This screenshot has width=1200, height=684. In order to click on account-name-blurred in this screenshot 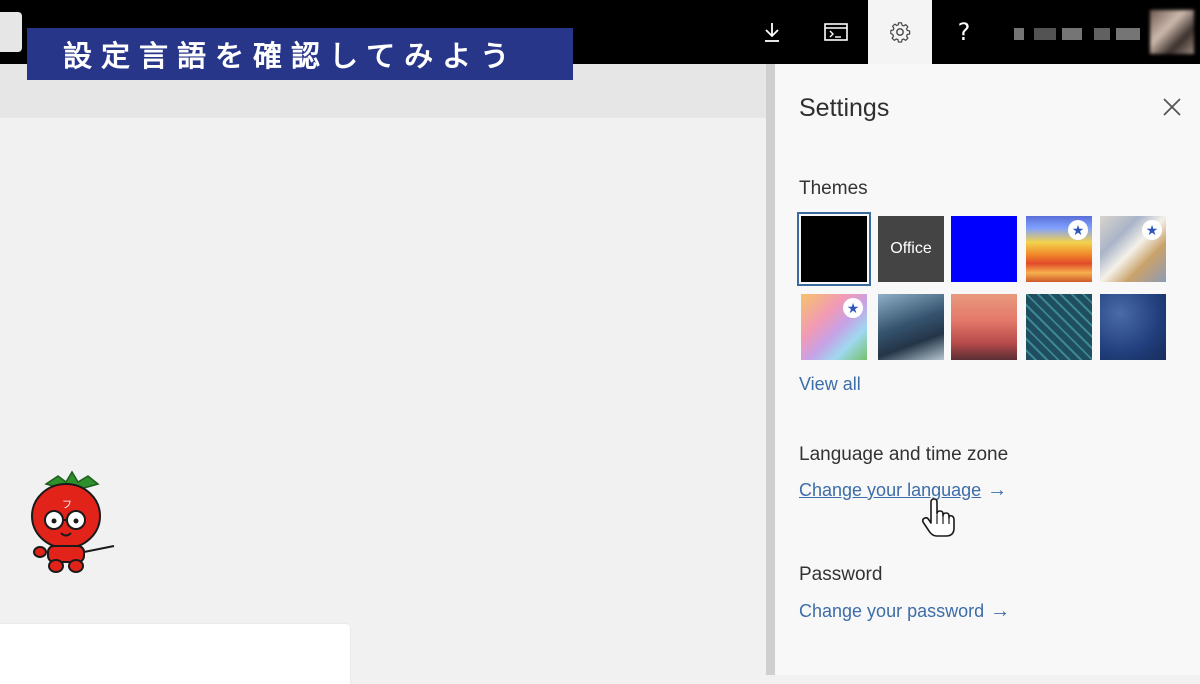, I will do `click(1019, 34)`.